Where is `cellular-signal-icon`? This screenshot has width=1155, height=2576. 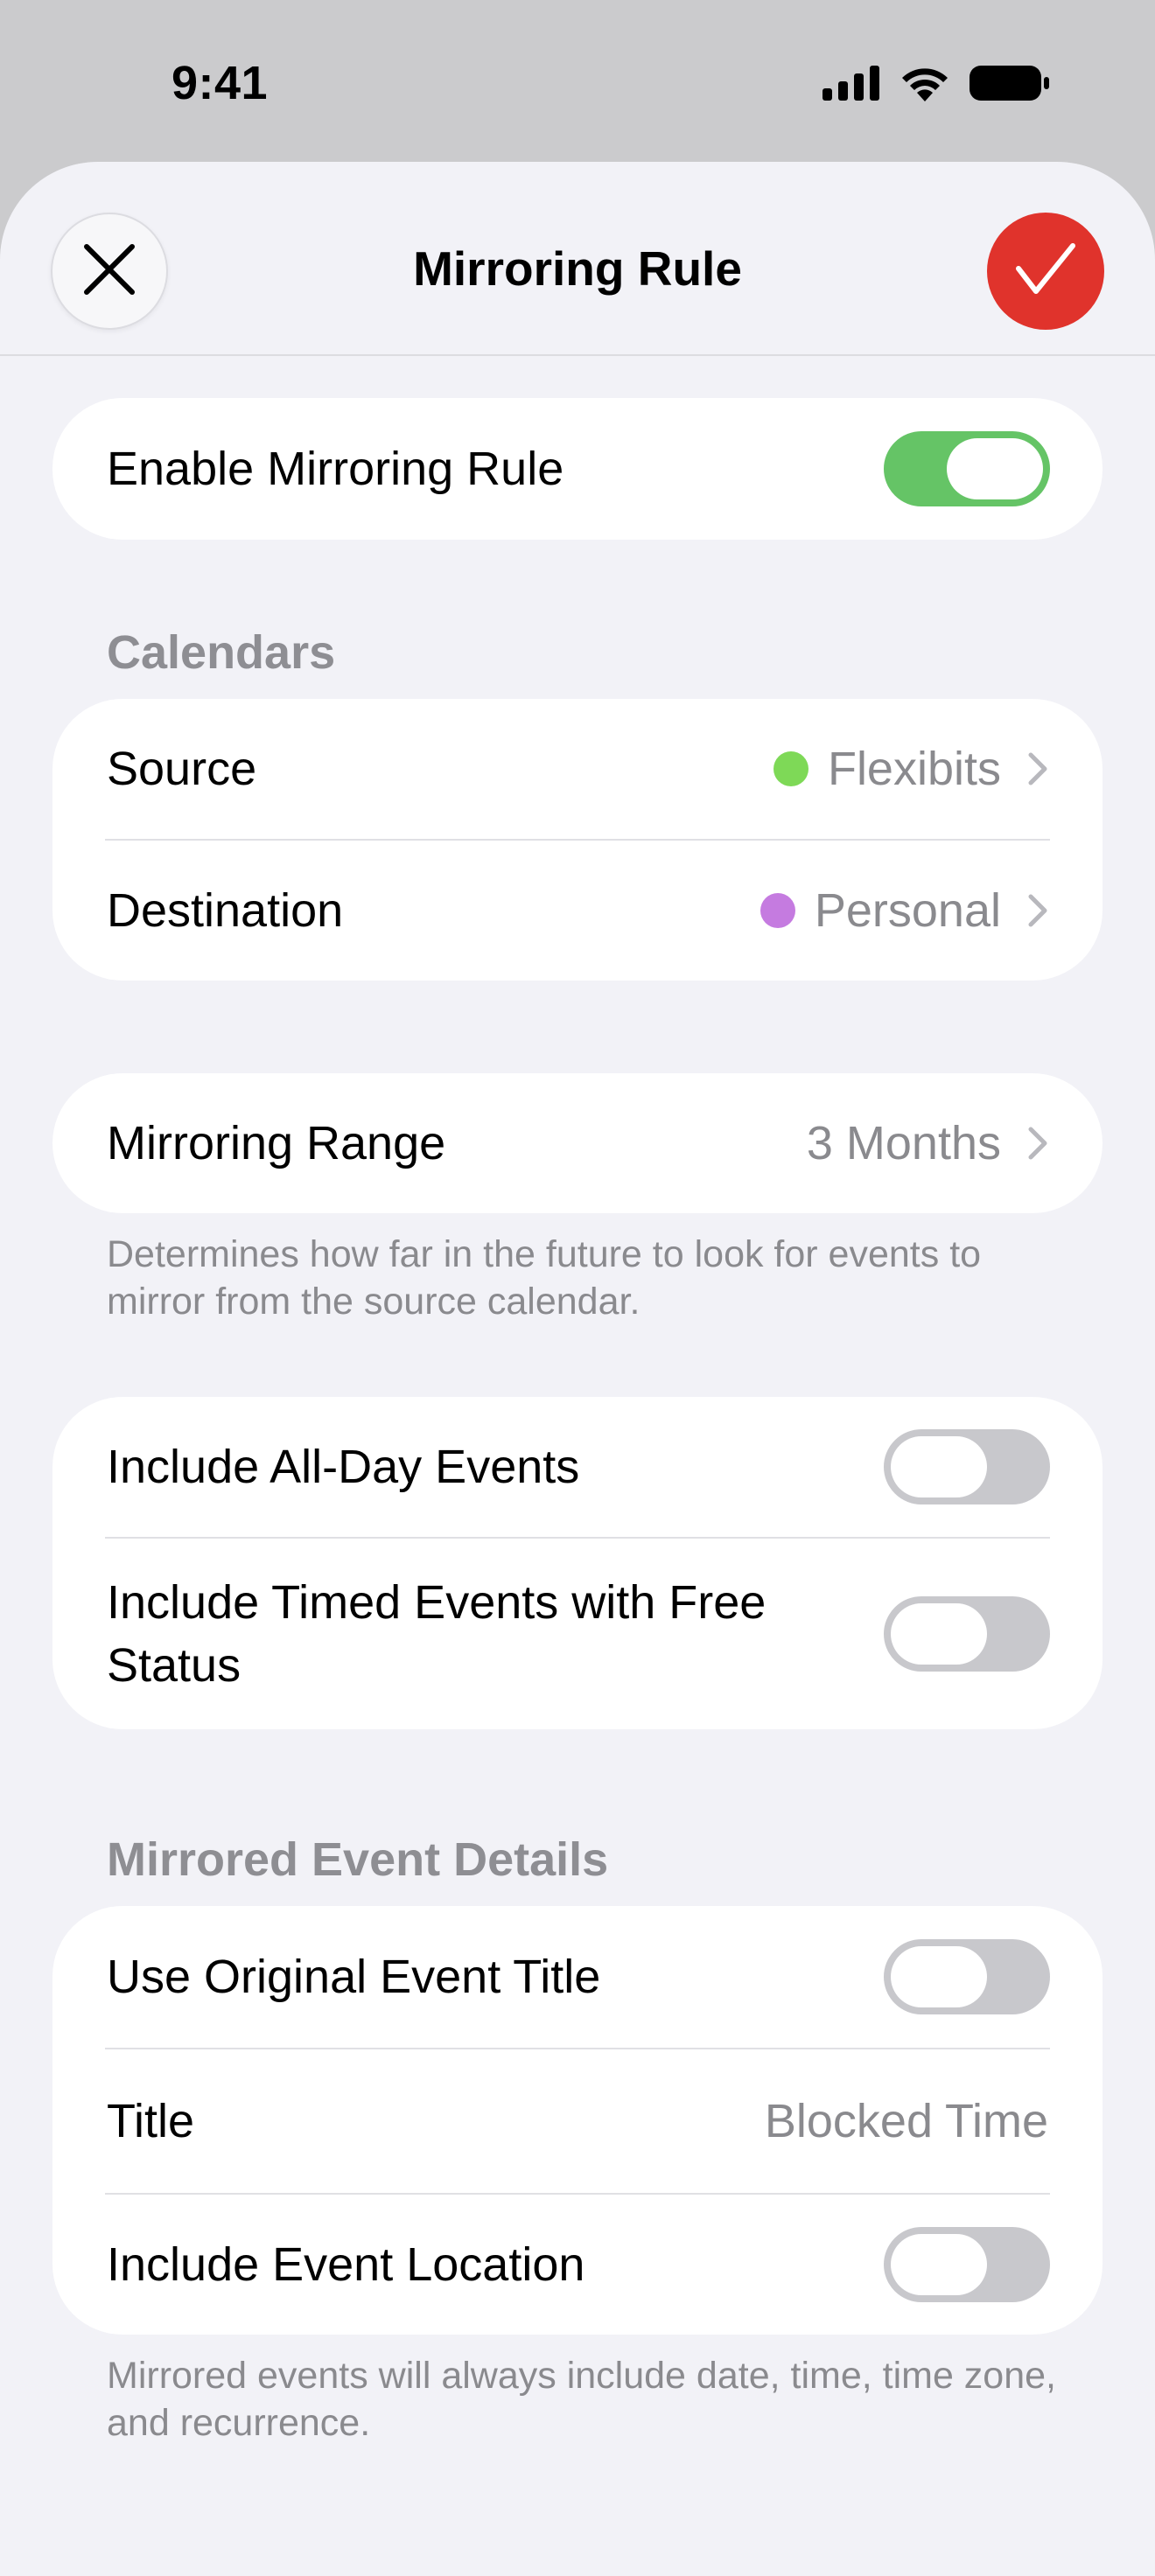
cellular-signal-icon is located at coordinates (851, 85).